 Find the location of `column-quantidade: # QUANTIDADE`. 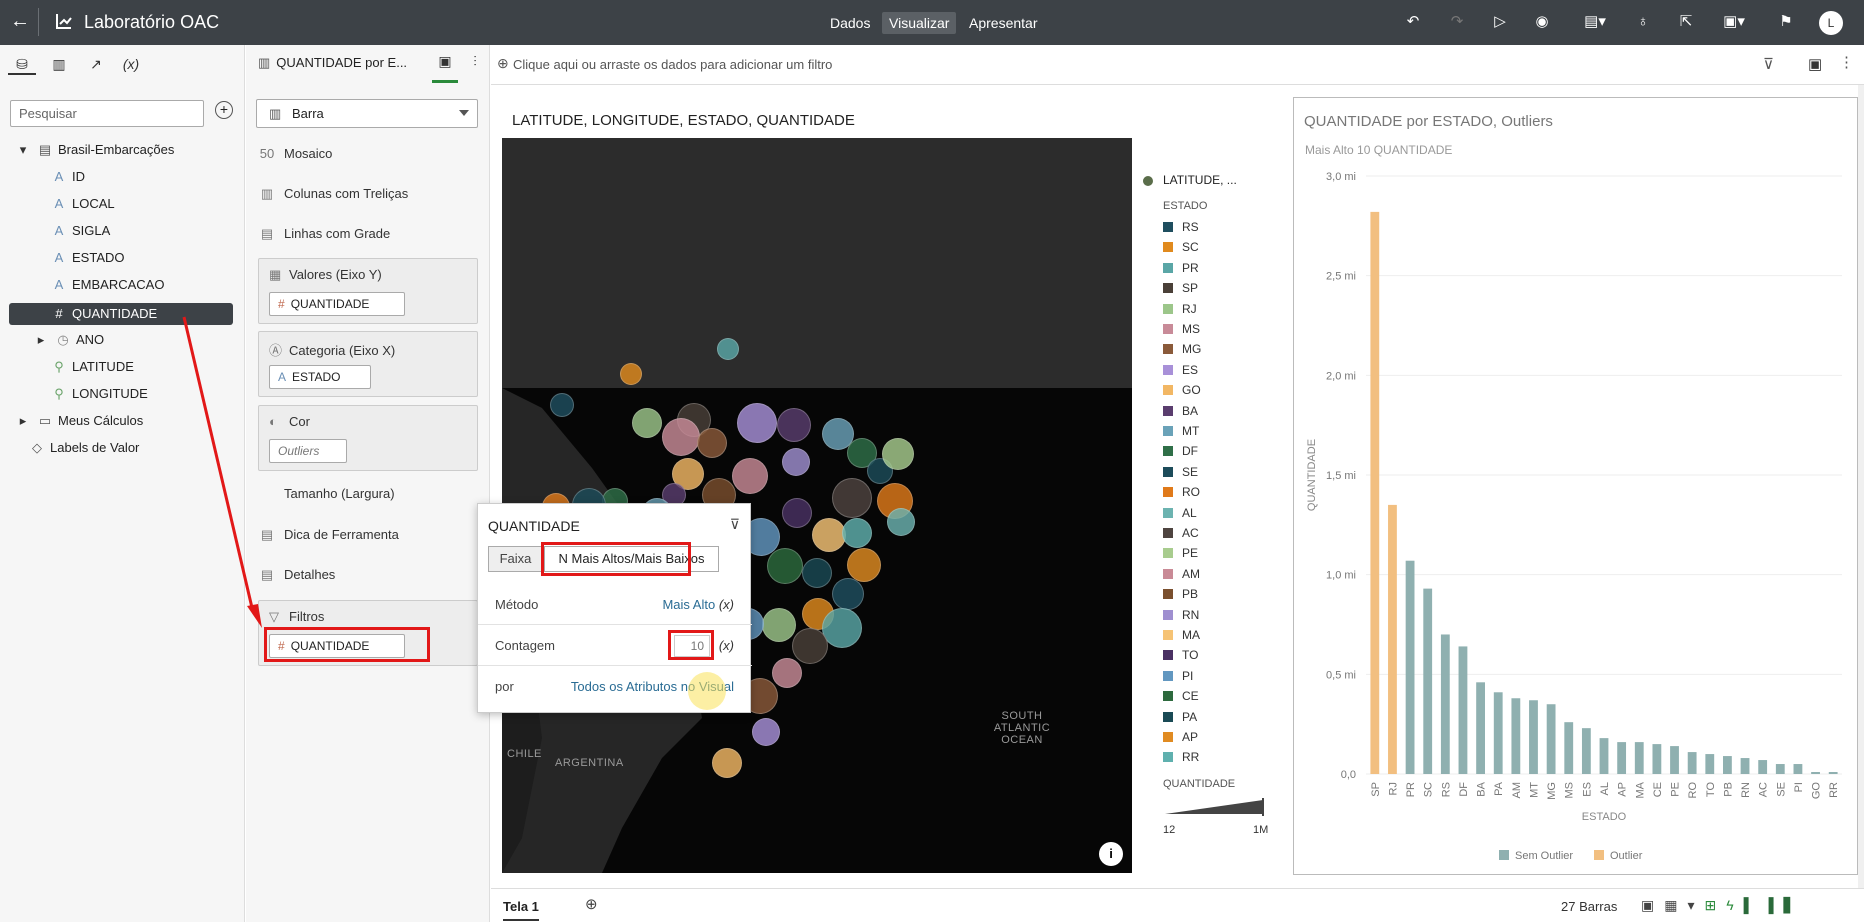

column-quantidade: # QUANTIDADE is located at coordinates (121, 314).